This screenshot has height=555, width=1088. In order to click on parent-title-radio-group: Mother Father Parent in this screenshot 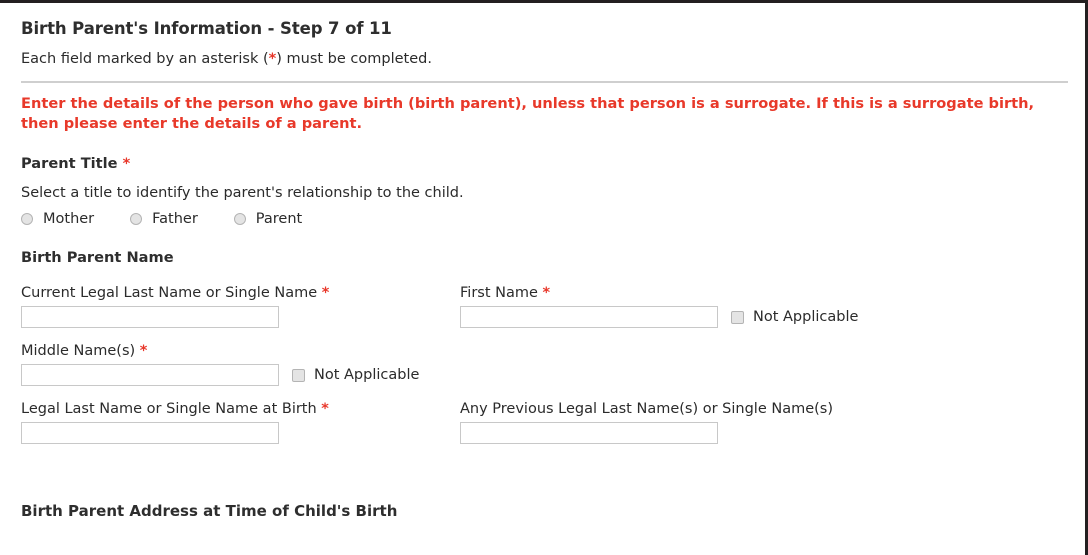, I will do `click(543, 214)`.